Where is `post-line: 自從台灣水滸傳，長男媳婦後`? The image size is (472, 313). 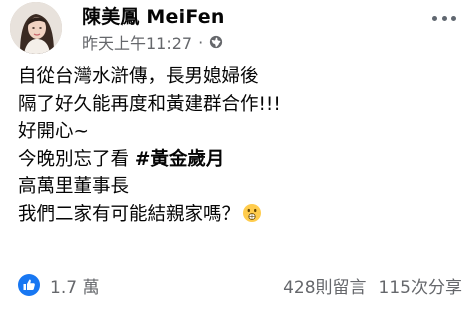 post-line: 自從台灣水滸傳，長男媳婦後 is located at coordinates (138, 76).